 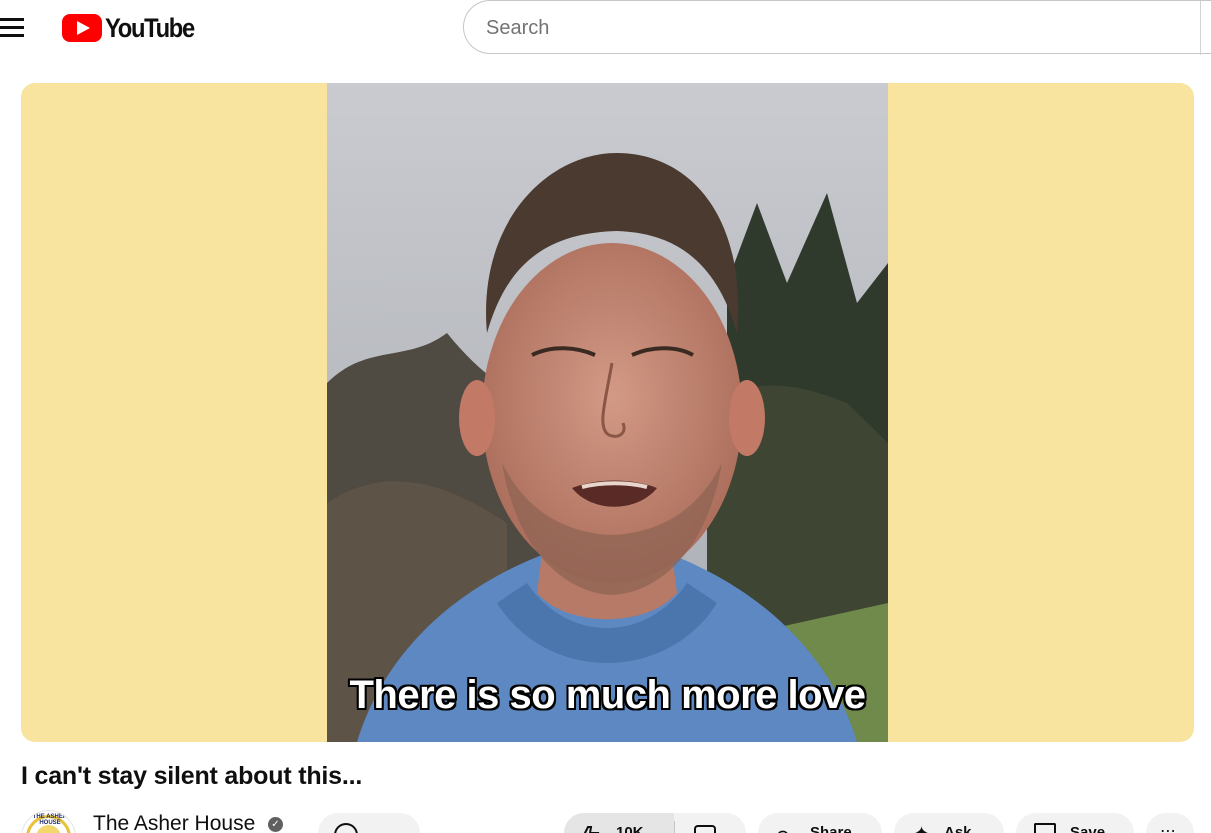 I want to click on more-actions-button: ⋯, so click(x=1170, y=823).